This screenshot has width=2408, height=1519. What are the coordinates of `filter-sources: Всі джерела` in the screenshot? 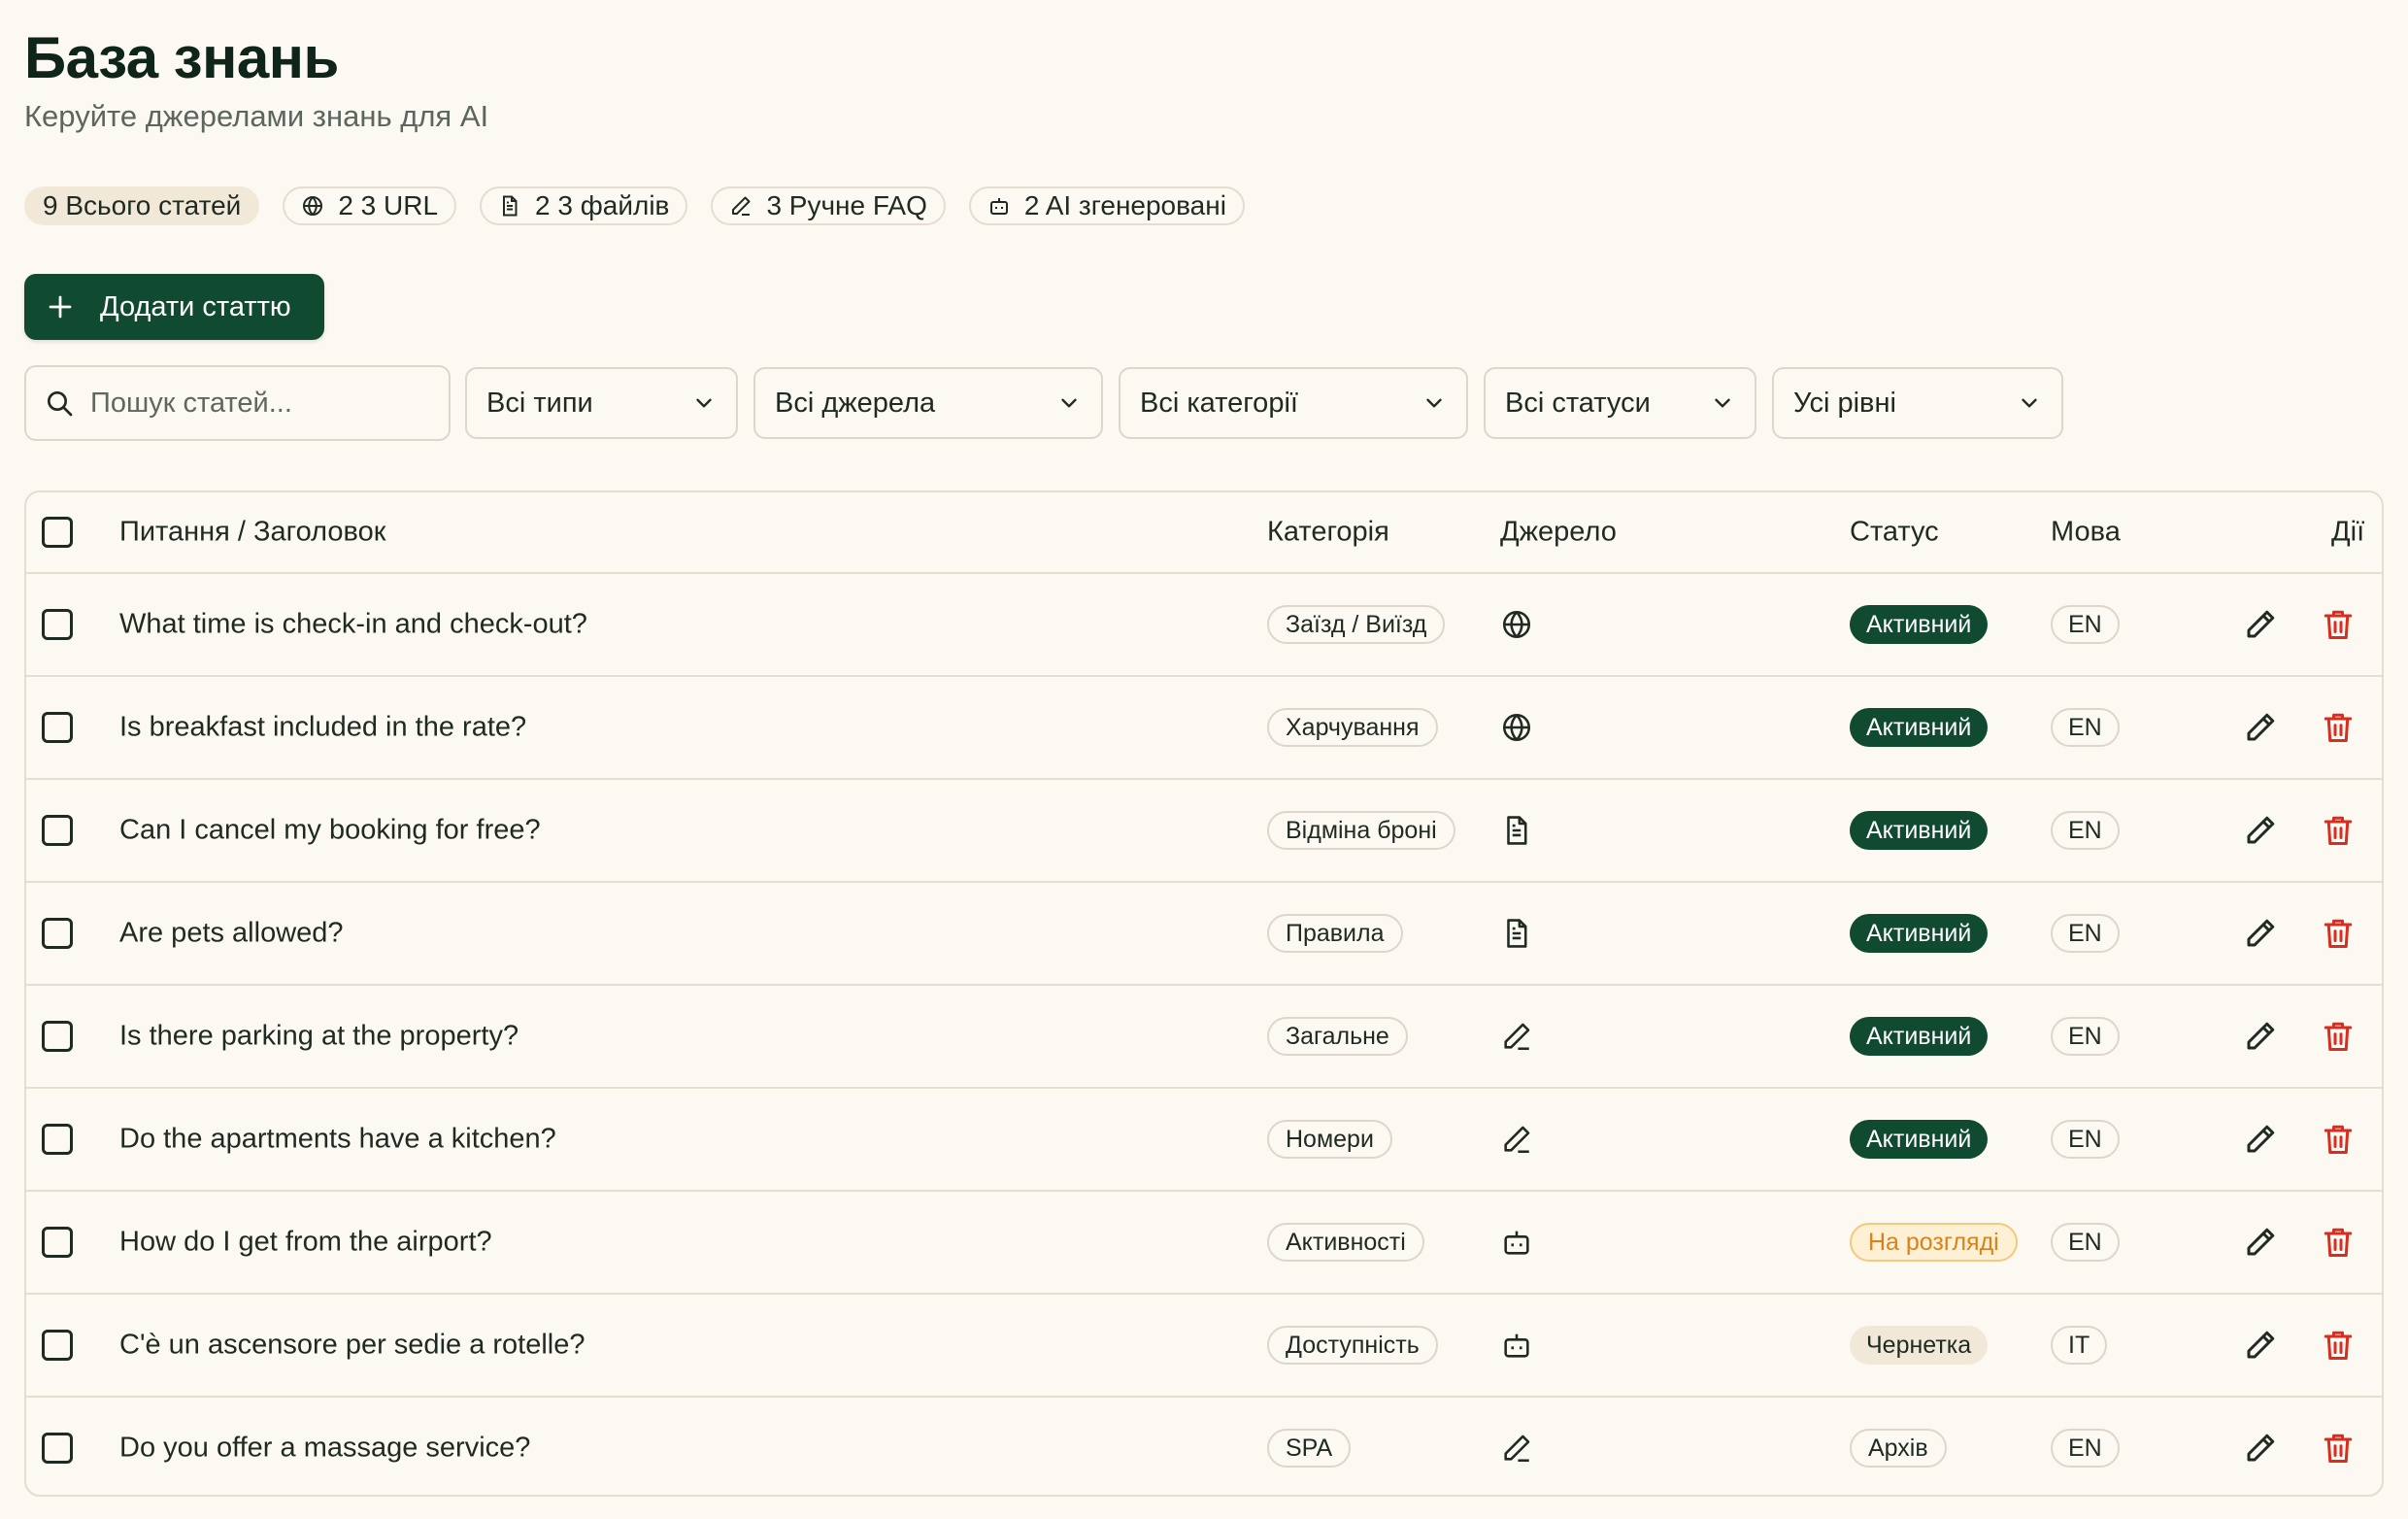 It's located at (928, 403).